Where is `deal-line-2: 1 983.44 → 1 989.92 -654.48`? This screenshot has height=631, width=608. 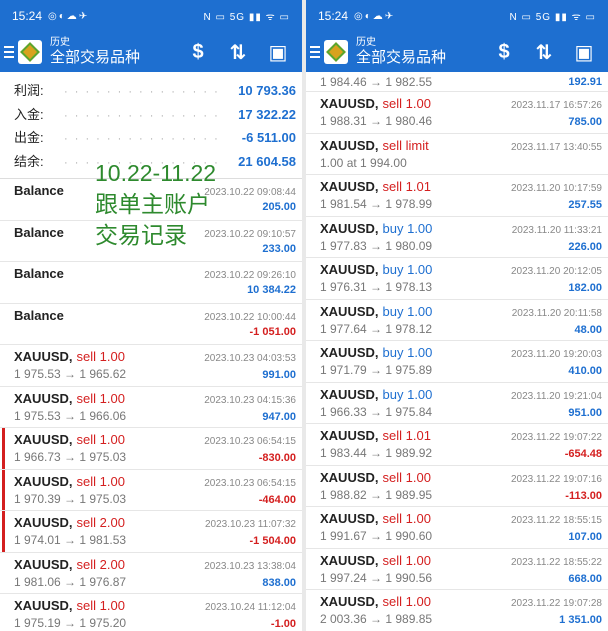
deal-line-2: 1 983.44 → 1 989.92 -654.48 is located at coordinates (461, 453).